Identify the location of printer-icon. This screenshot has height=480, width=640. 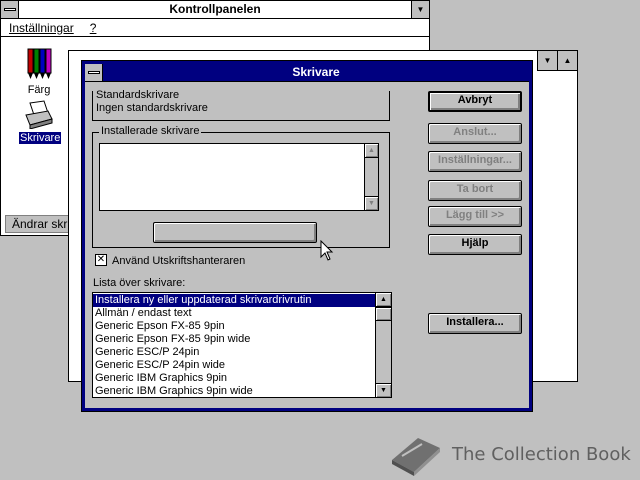
(39, 115).